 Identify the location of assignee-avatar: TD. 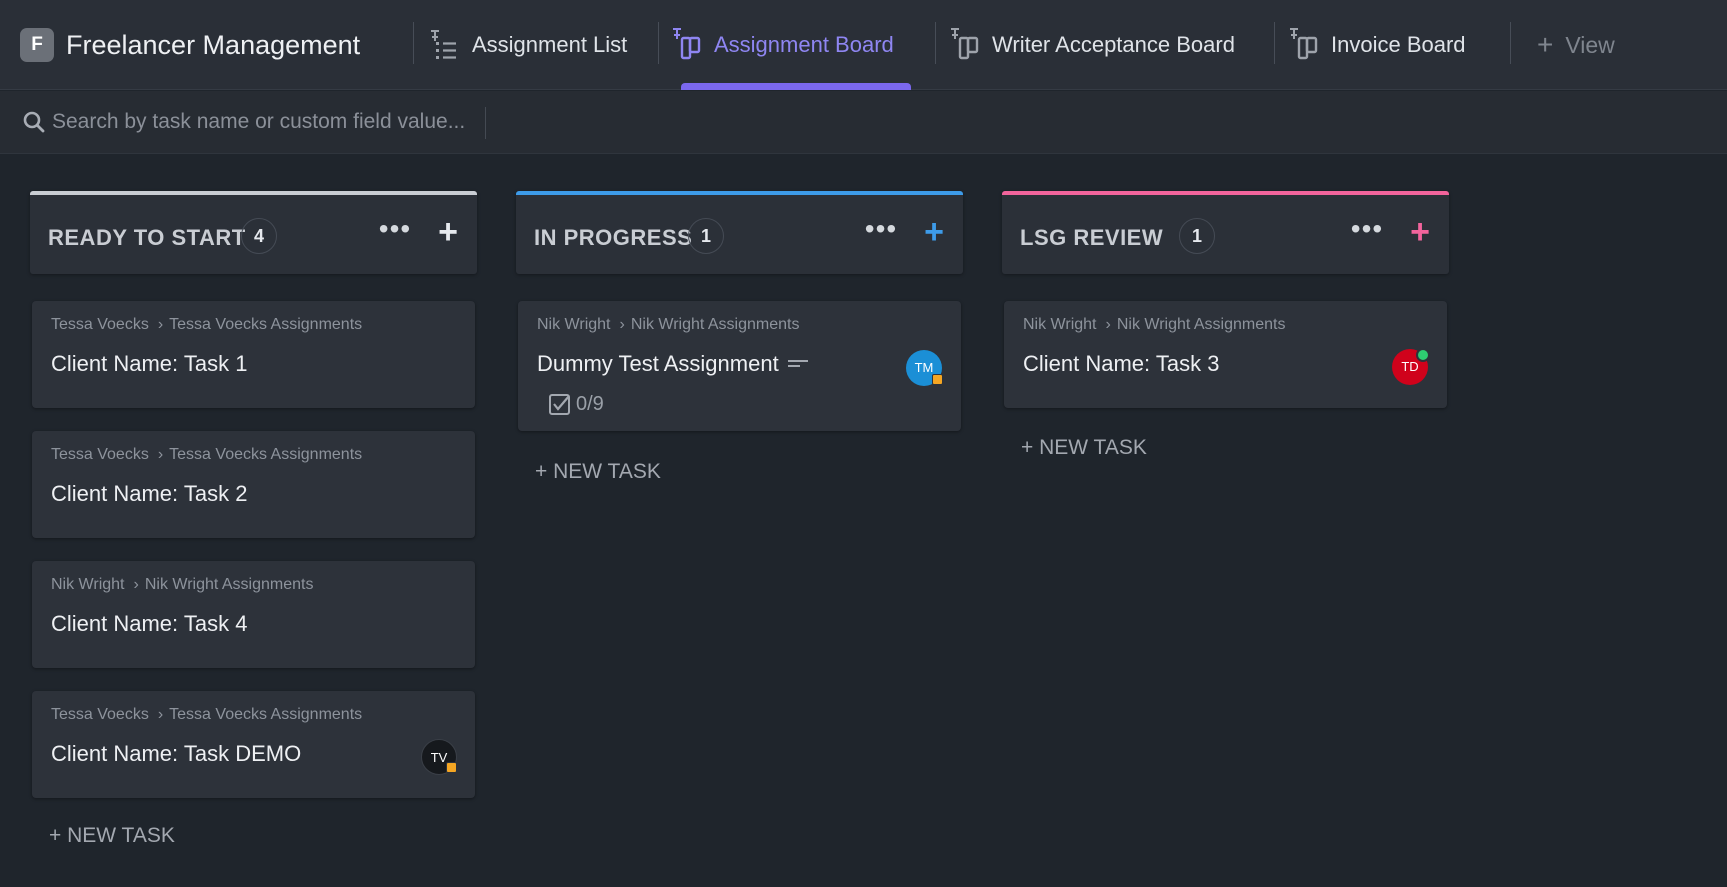
(1411, 366).